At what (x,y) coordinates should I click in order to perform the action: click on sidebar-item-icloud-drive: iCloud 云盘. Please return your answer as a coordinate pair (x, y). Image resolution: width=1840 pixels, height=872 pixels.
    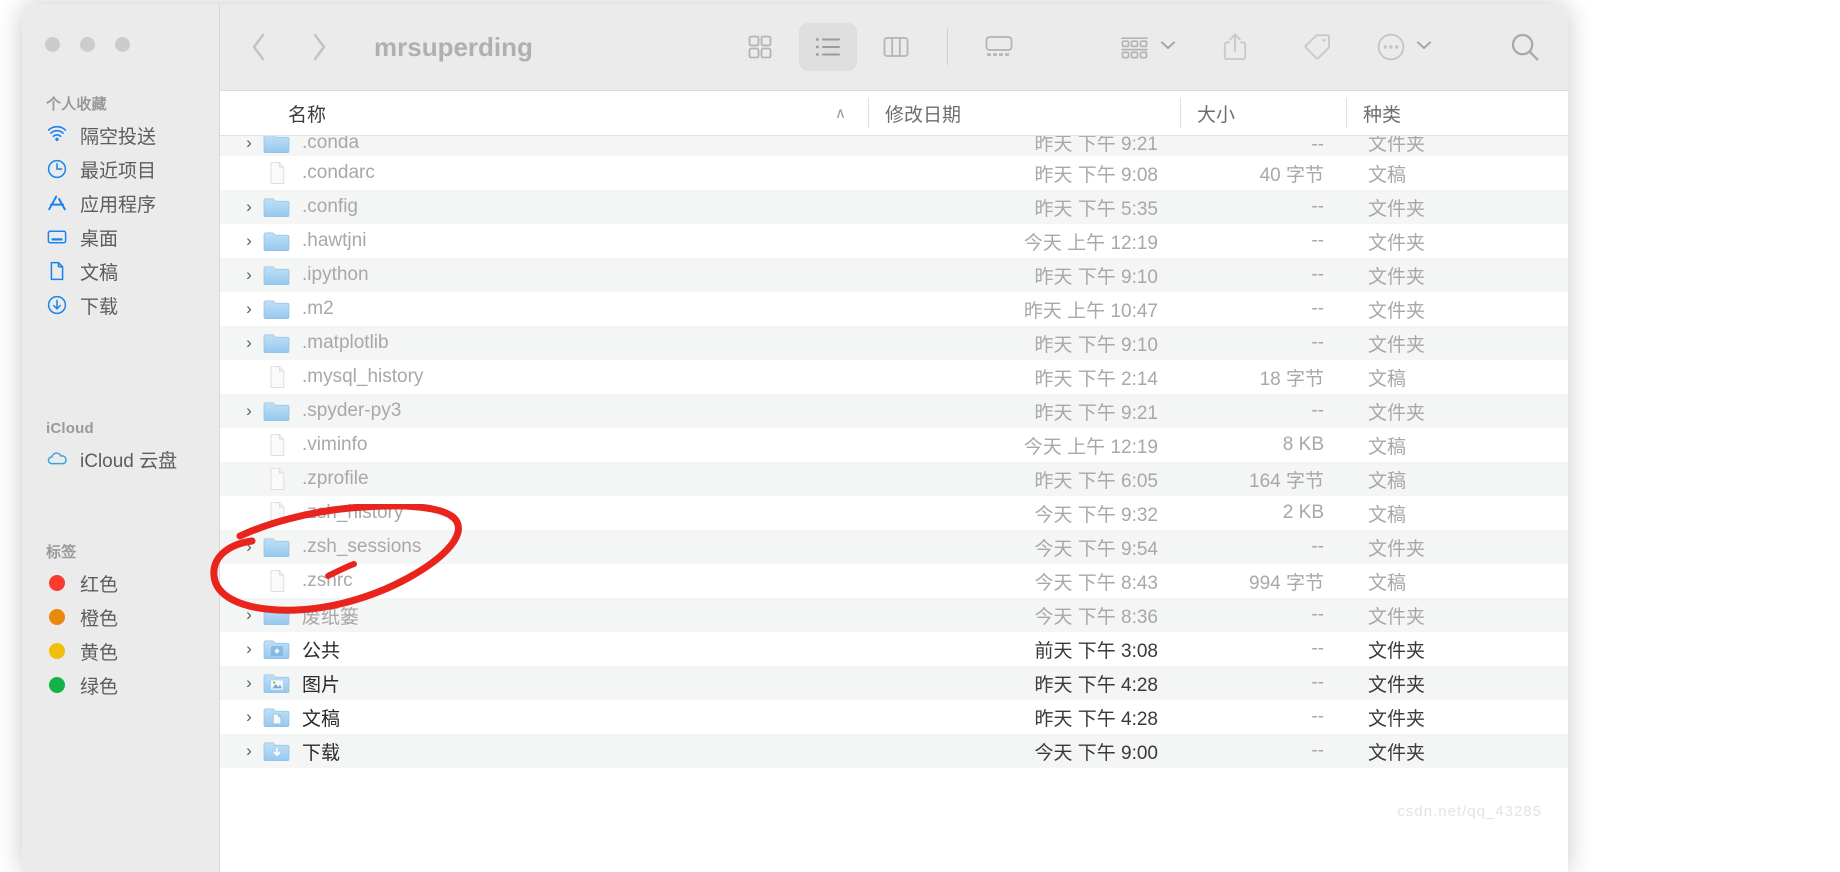
    Looking at the image, I should click on (121, 459).